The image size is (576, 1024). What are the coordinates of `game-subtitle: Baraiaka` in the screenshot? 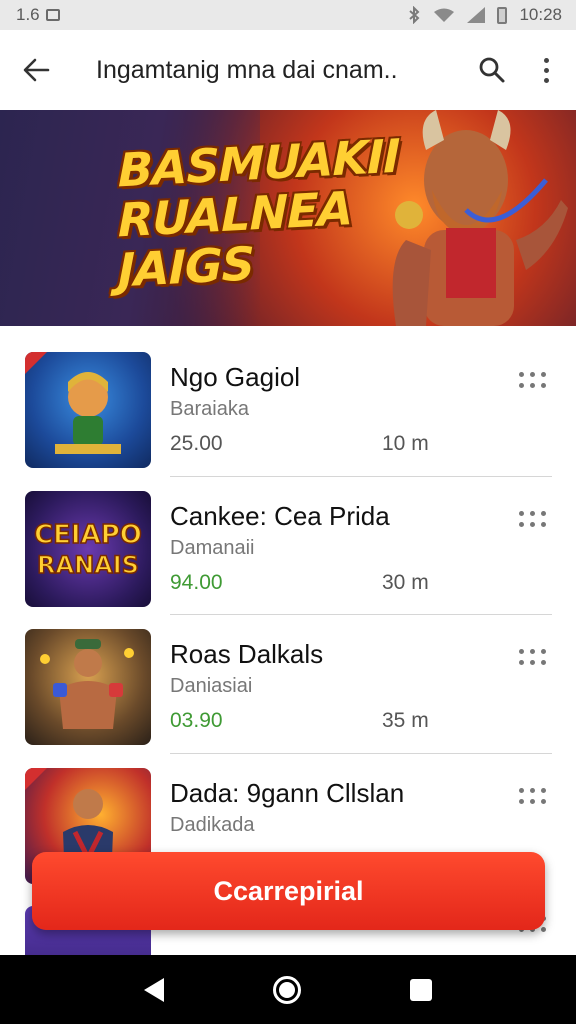 It's located at (209, 409).